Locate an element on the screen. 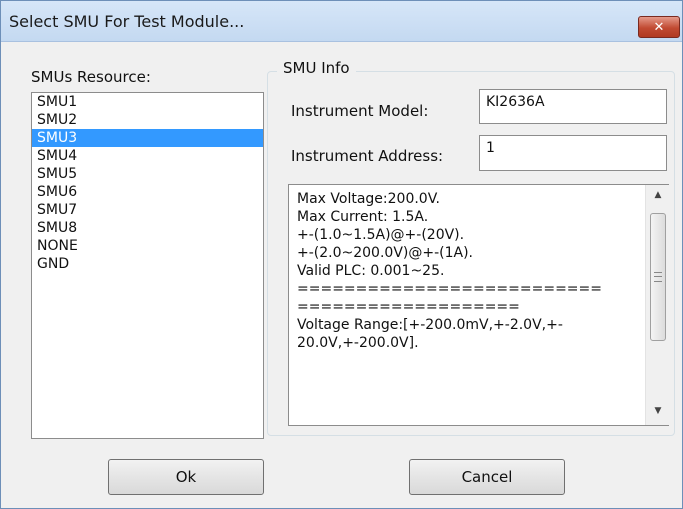  close-icon: ✕ is located at coordinates (659, 27).